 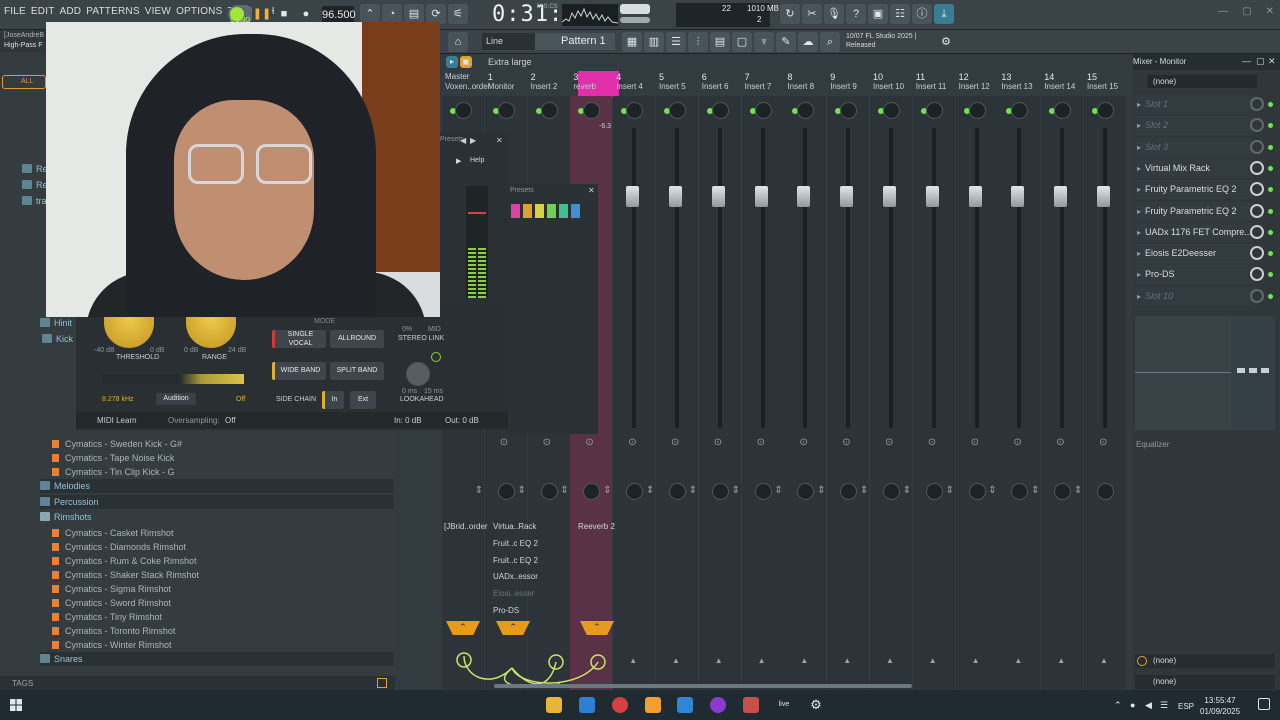 What do you see at coordinates (718, 705) in the screenshot?
I see `obs-icon` at bounding box center [718, 705].